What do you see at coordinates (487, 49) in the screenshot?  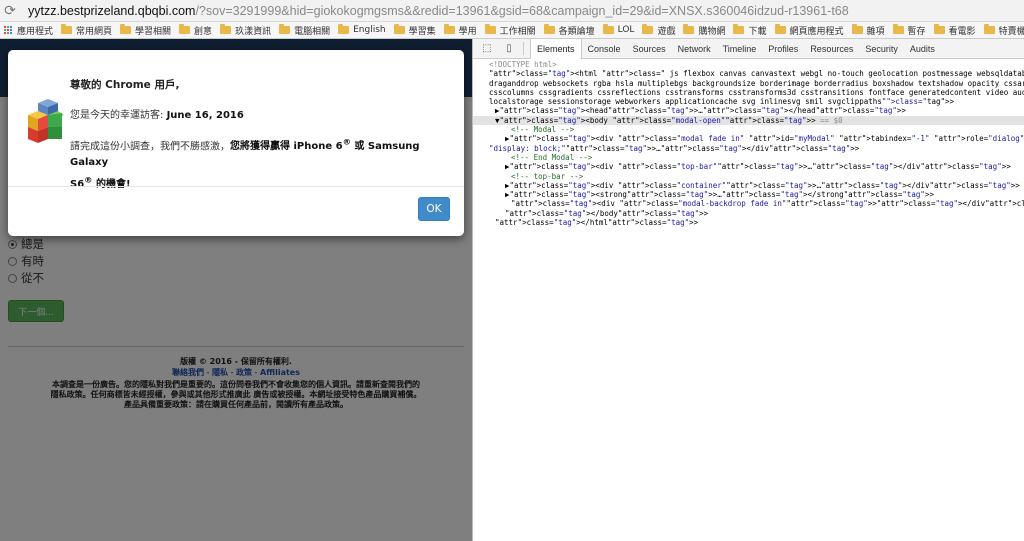 I see `inspect-element-icon: ⬚` at bounding box center [487, 49].